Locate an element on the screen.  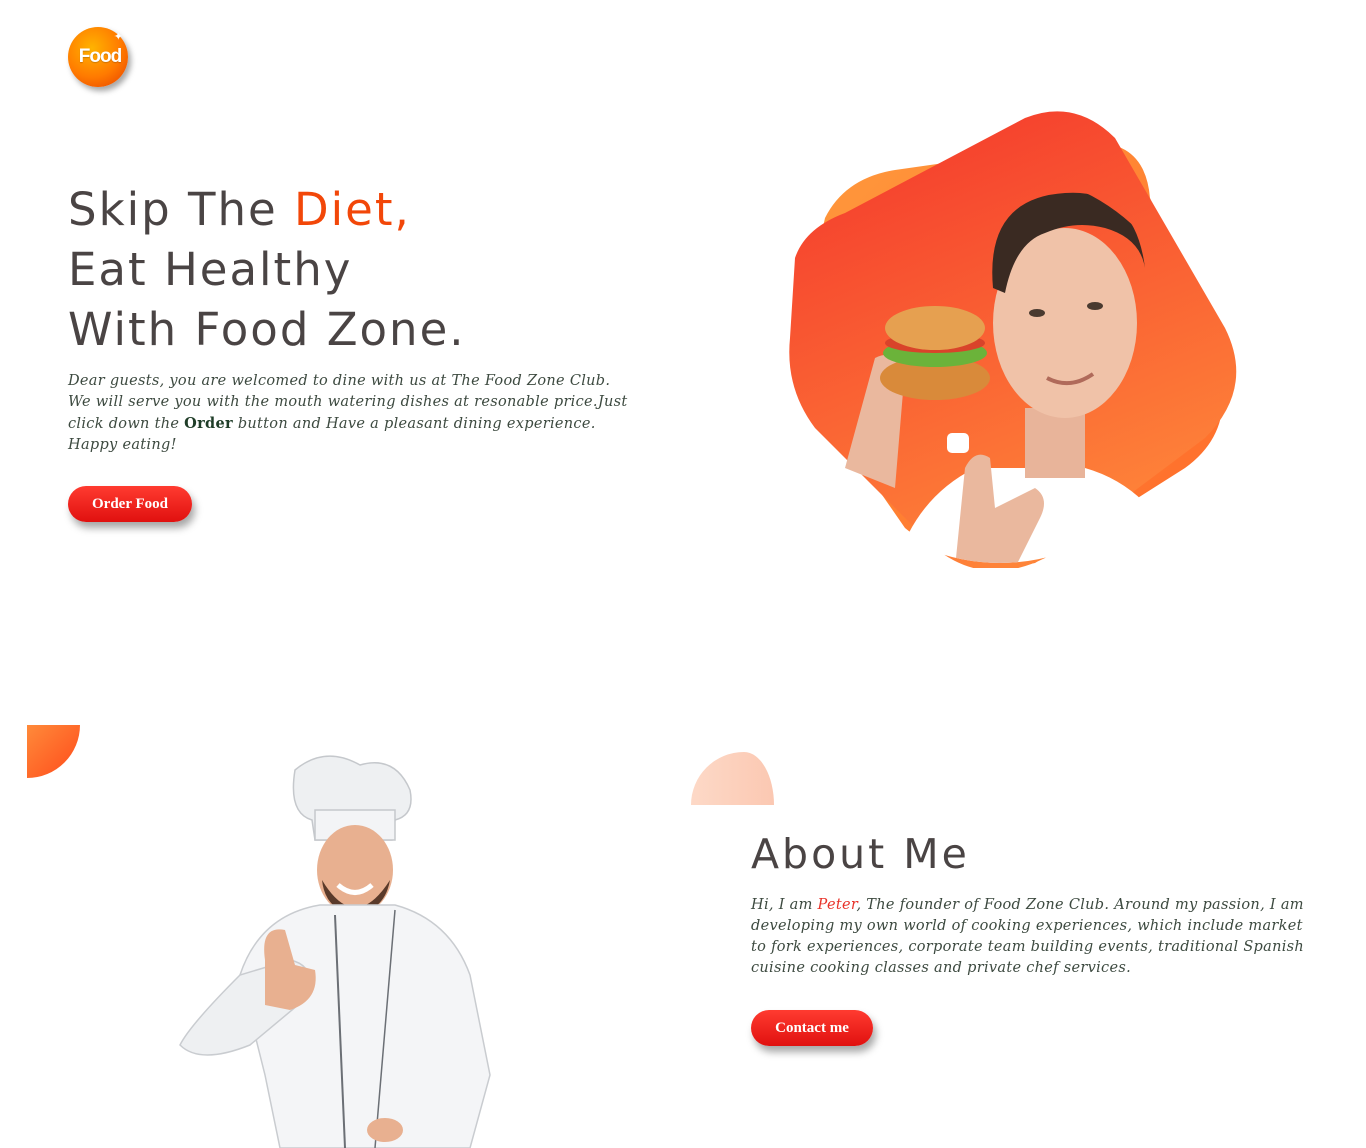
decor-half-circle is located at coordinates (732, 778).